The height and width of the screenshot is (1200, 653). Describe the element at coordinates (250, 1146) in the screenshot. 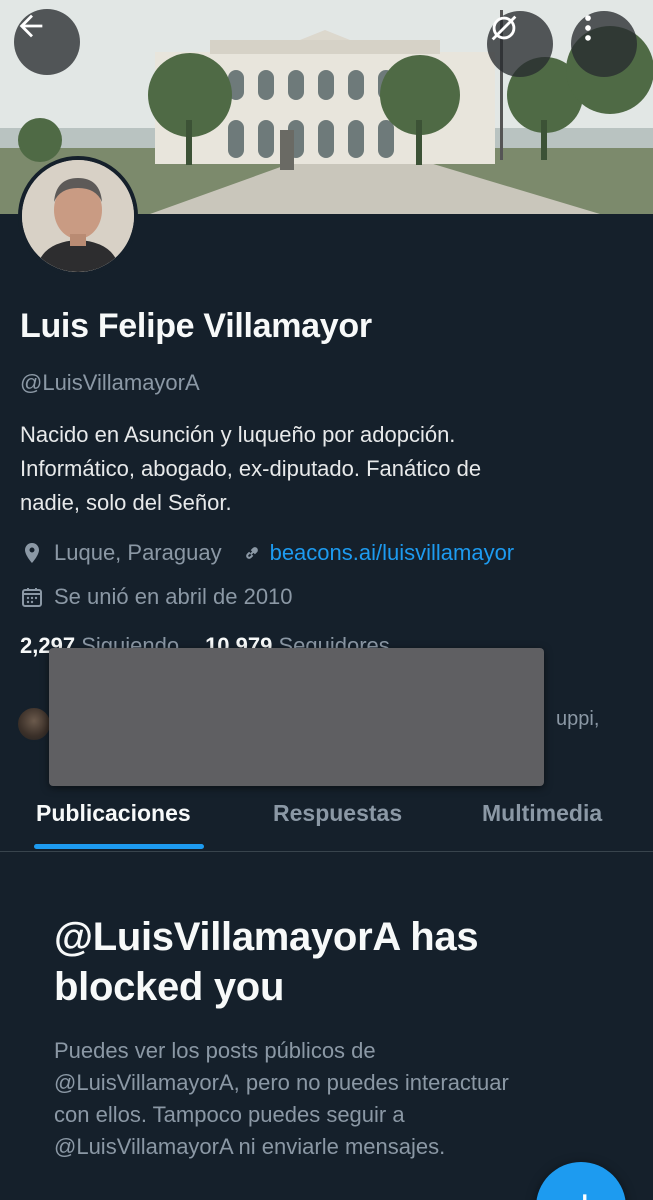

I see `blocked-body-line: @LuisVillamayorA ni enviarle mensajes.` at that location.